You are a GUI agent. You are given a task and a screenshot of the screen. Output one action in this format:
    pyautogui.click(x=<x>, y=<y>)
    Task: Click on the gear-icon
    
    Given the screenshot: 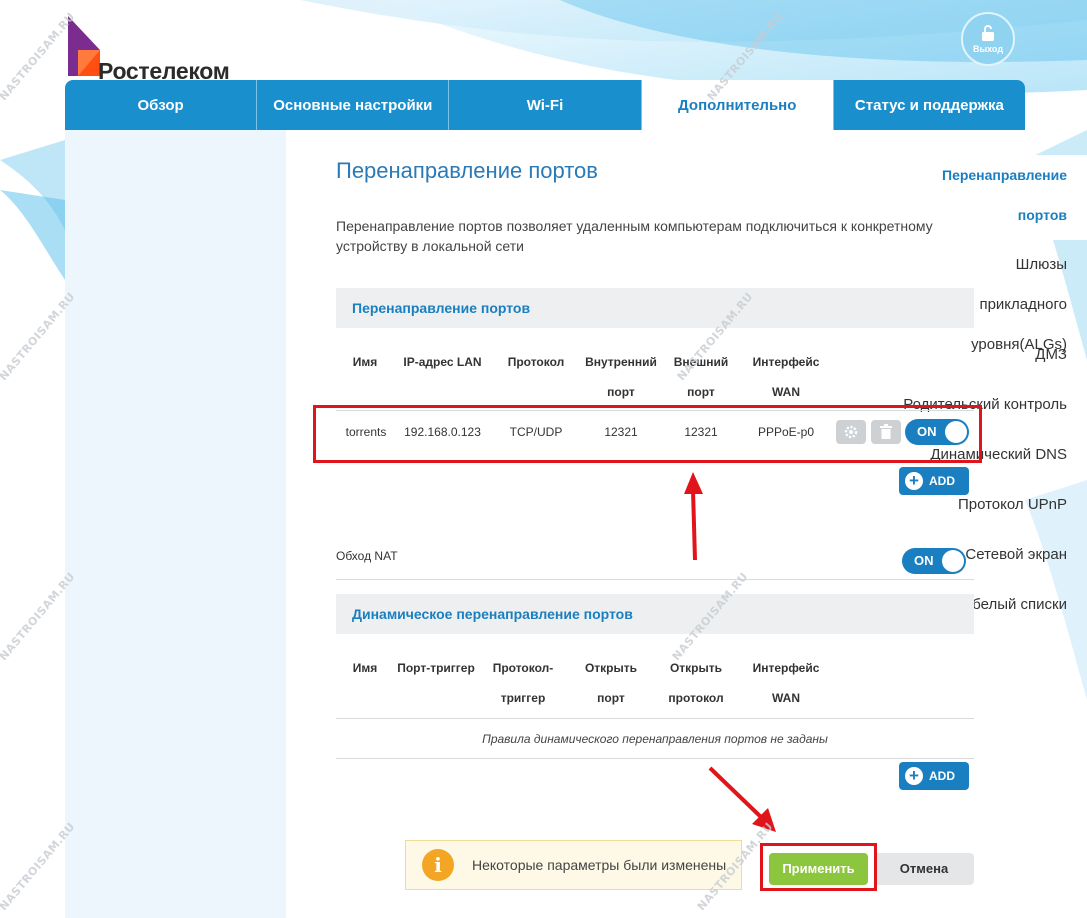 What is the action you would take?
    pyautogui.click(x=851, y=432)
    